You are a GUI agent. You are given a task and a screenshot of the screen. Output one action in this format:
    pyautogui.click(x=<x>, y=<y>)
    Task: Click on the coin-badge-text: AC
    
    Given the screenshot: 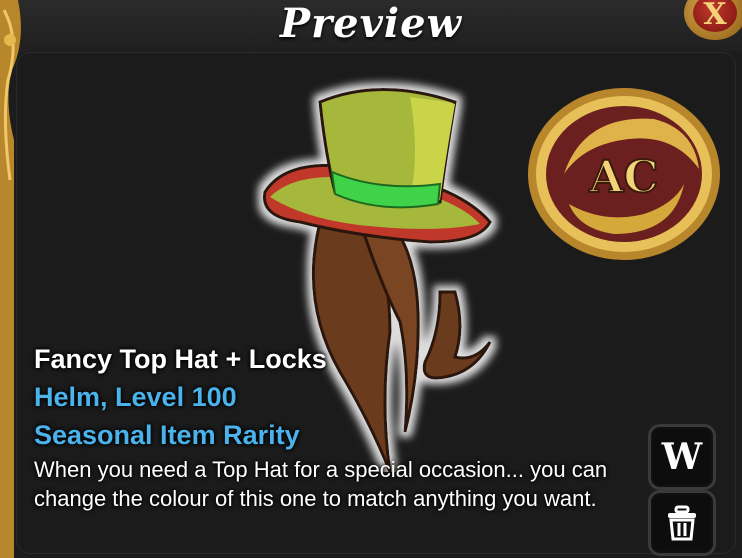 What is the action you would take?
    pyautogui.click(x=623, y=177)
    